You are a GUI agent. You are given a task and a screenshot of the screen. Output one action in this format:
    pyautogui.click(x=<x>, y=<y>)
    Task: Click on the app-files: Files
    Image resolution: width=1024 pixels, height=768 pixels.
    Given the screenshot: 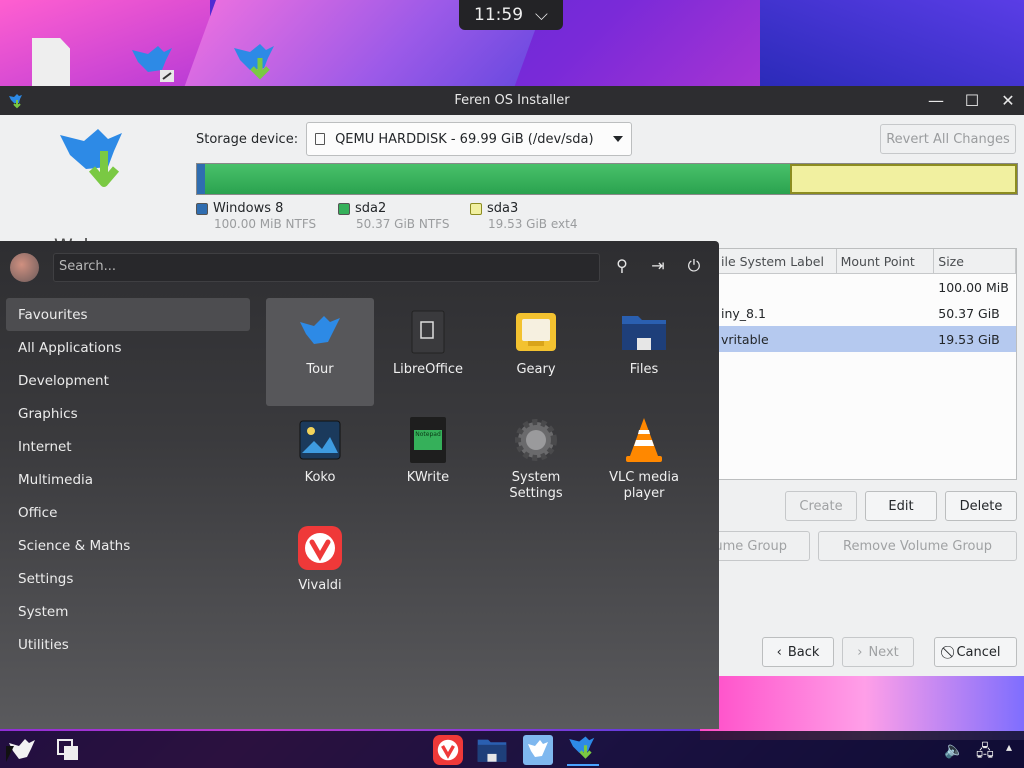 What is the action you would take?
    pyautogui.click(x=644, y=352)
    